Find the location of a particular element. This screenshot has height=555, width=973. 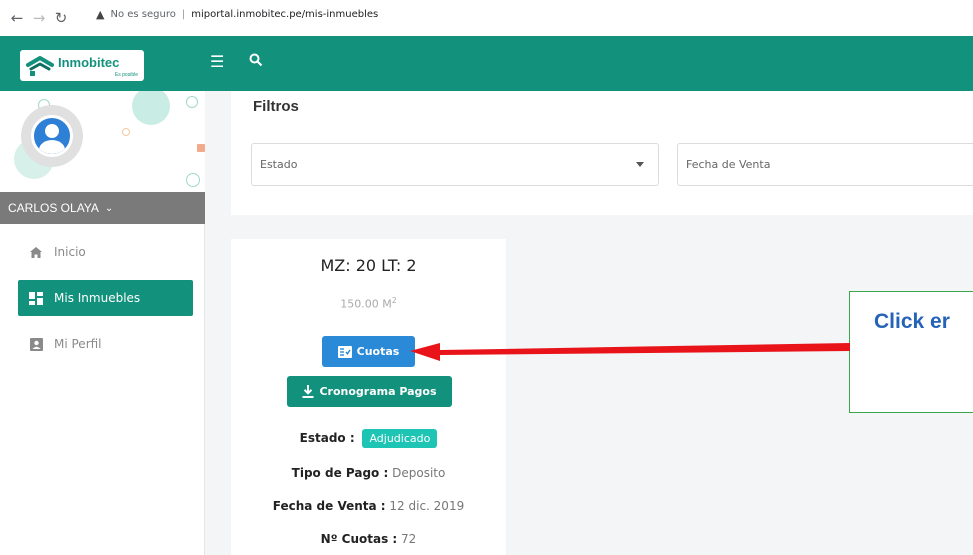

property-area-value: 150.00 M is located at coordinates (366, 304).